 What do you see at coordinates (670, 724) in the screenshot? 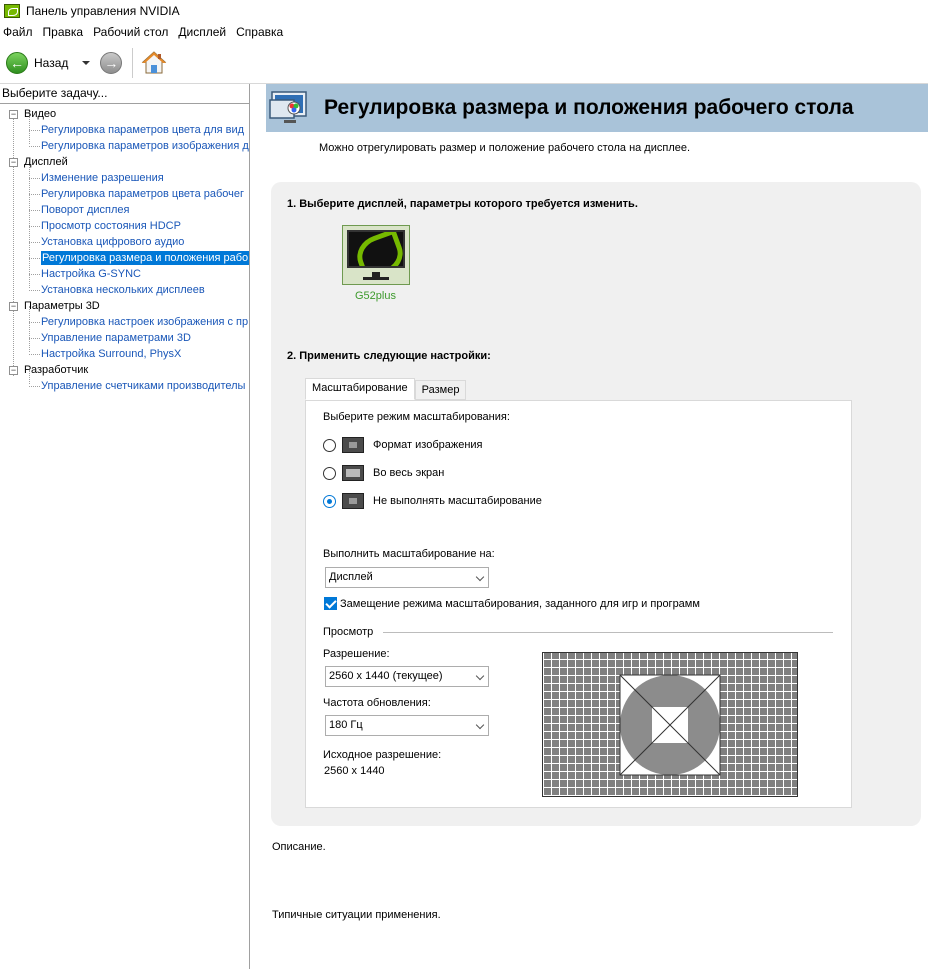
I see `scaling-preview-image` at bounding box center [670, 724].